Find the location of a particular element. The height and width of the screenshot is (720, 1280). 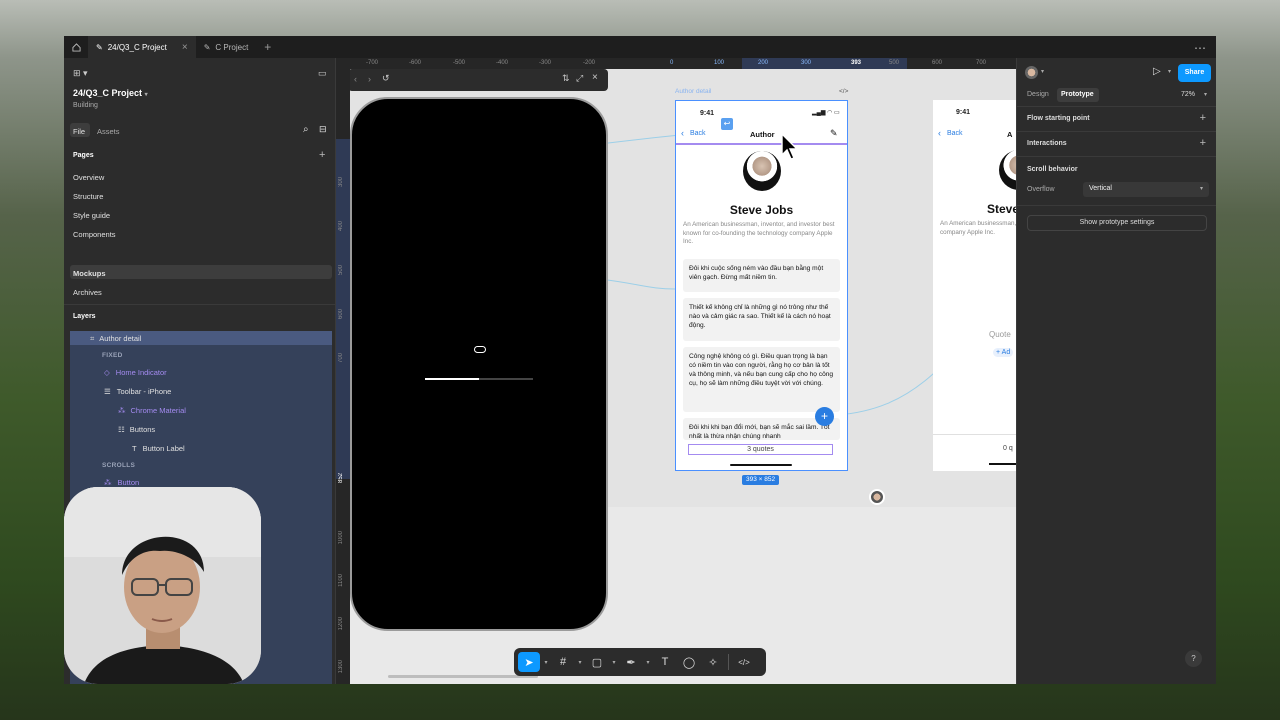

layer-button: ⁂ Button is located at coordinates (121, 482).